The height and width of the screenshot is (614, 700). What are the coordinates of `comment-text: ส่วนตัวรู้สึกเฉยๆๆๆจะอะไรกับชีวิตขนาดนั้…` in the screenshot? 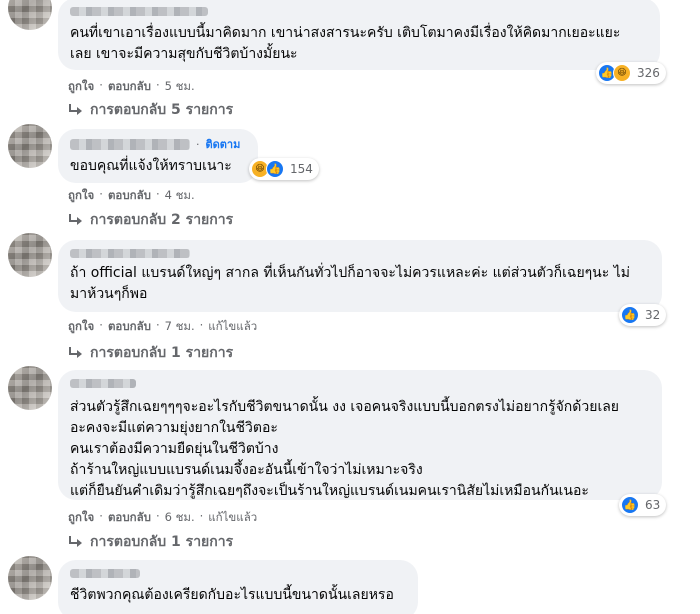 It's located at (345, 449).